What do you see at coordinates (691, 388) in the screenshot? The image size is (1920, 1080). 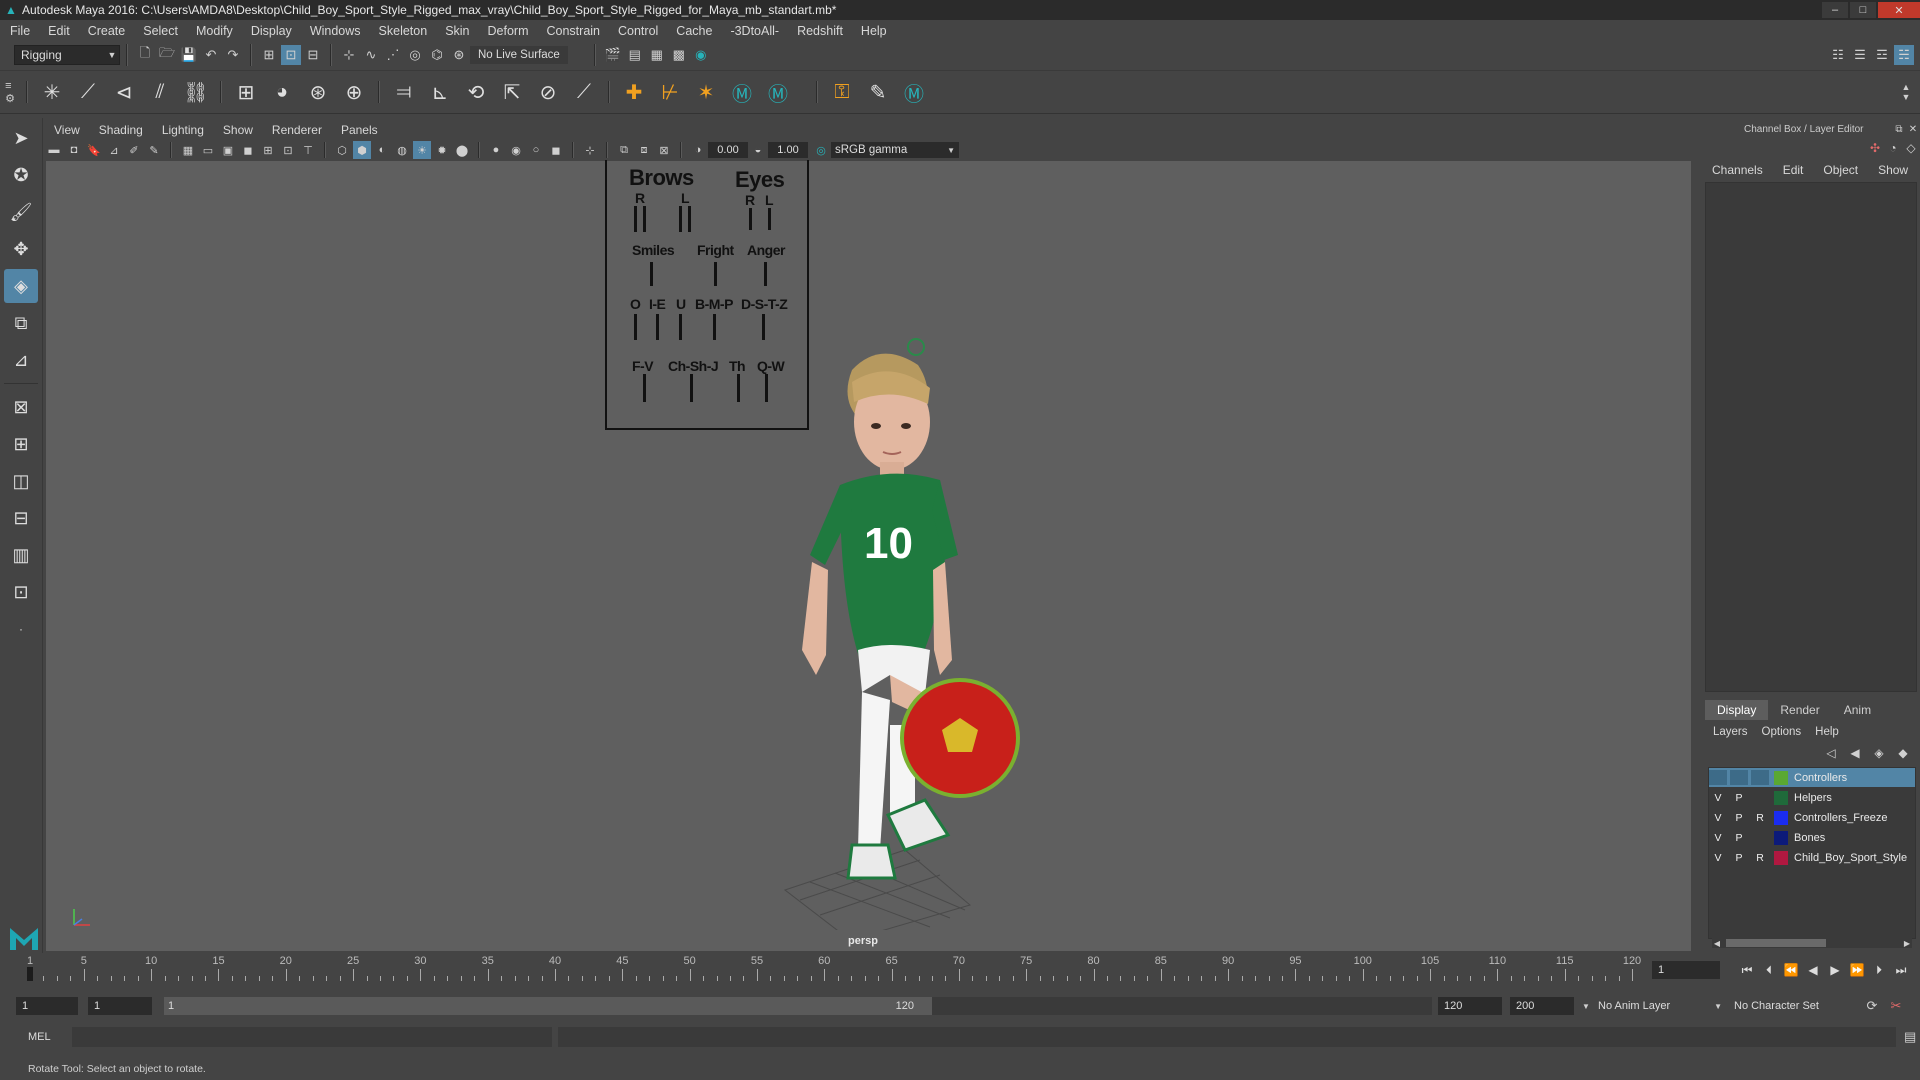 I see `viseme-chshj-control` at bounding box center [691, 388].